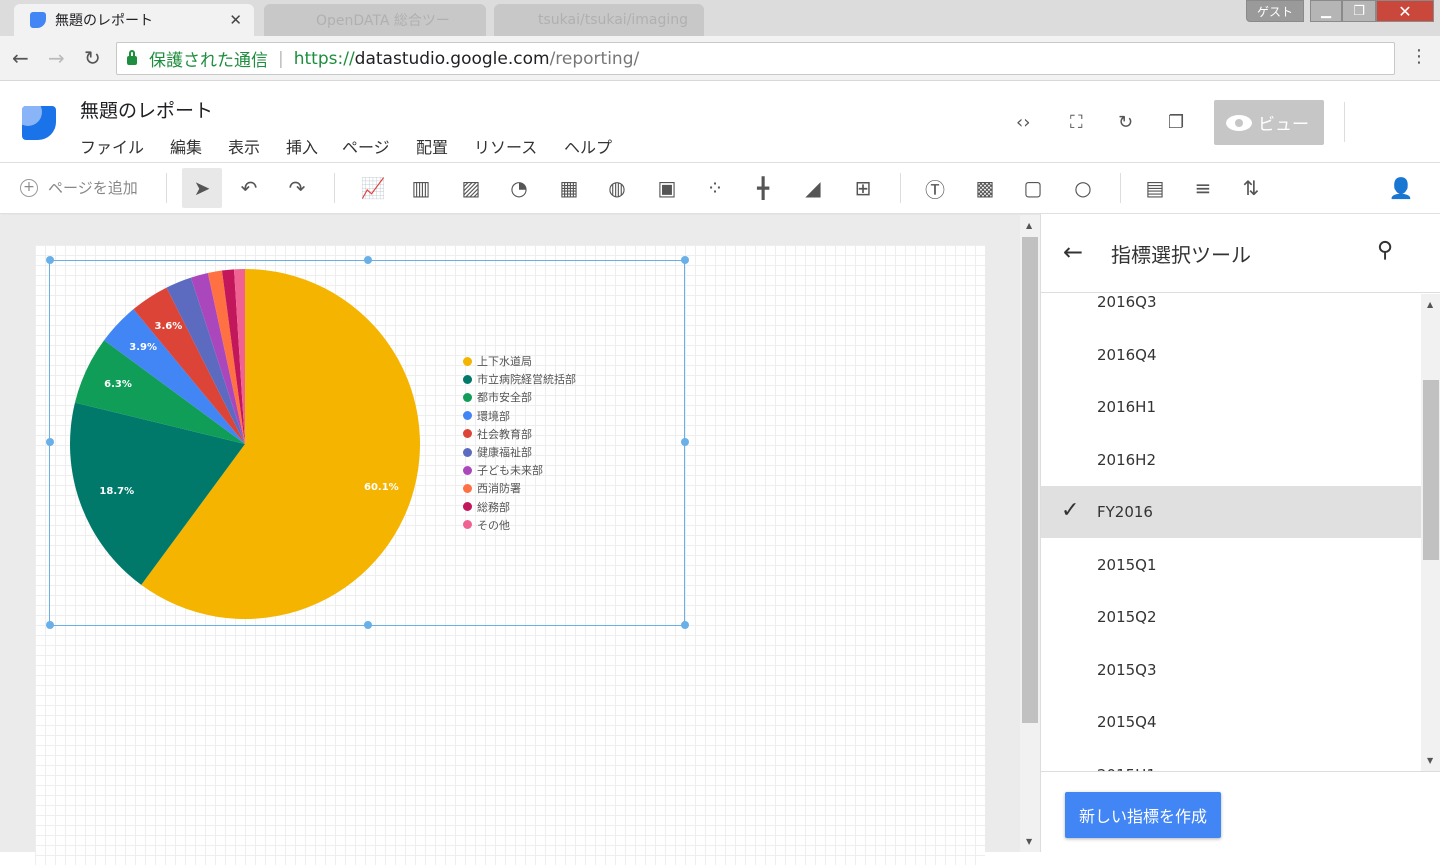 This screenshot has height=865, width=1440. What do you see at coordinates (1231, 722) in the screenshot?
I see `metric-list-item: 2015Q4` at bounding box center [1231, 722].